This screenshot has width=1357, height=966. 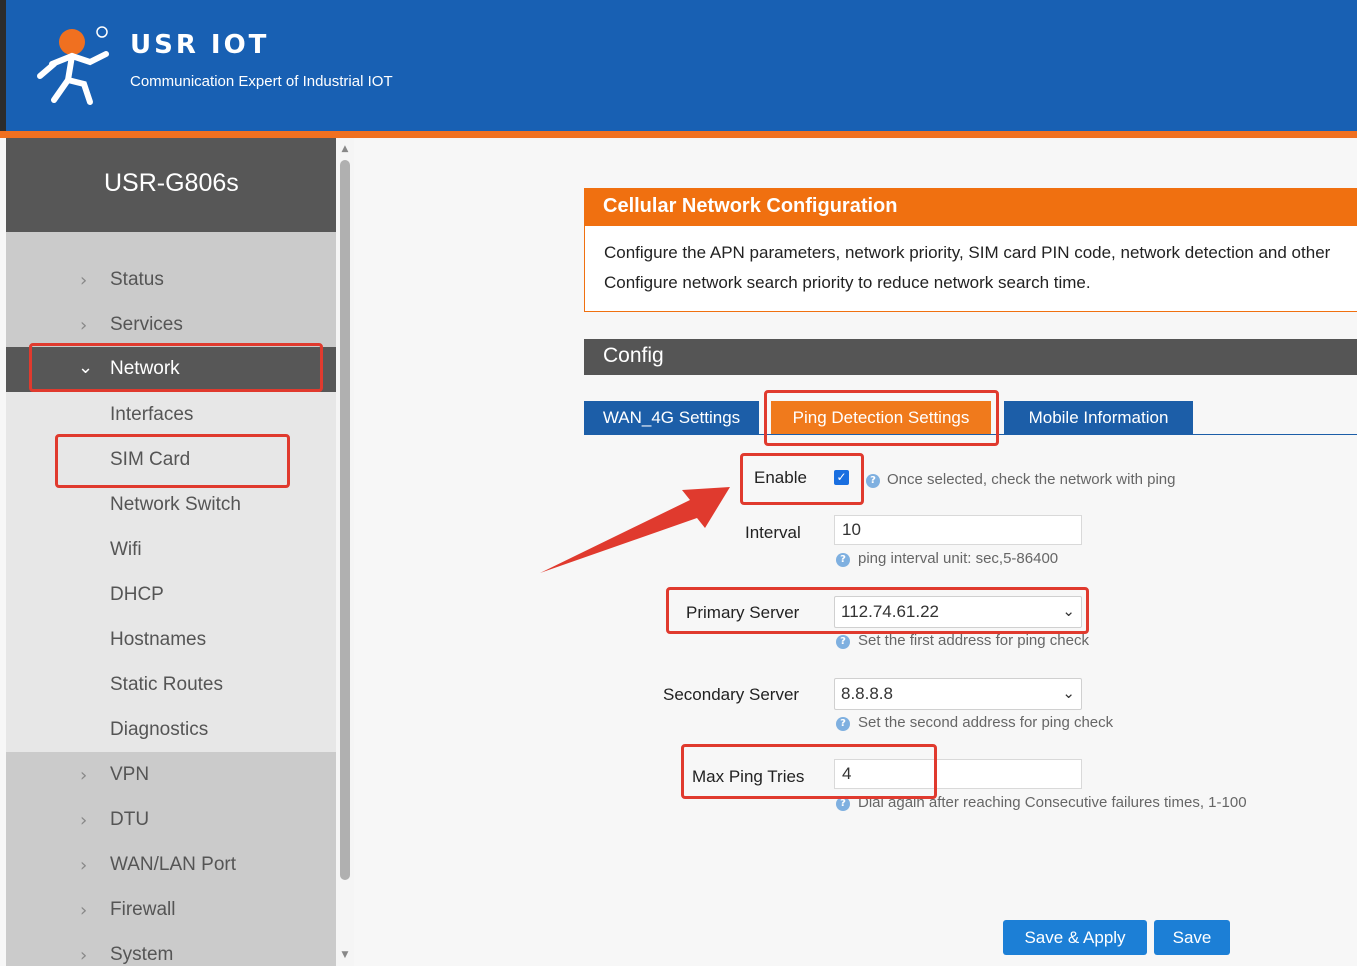 I want to click on header-accent-stripe, so click(x=678, y=134).